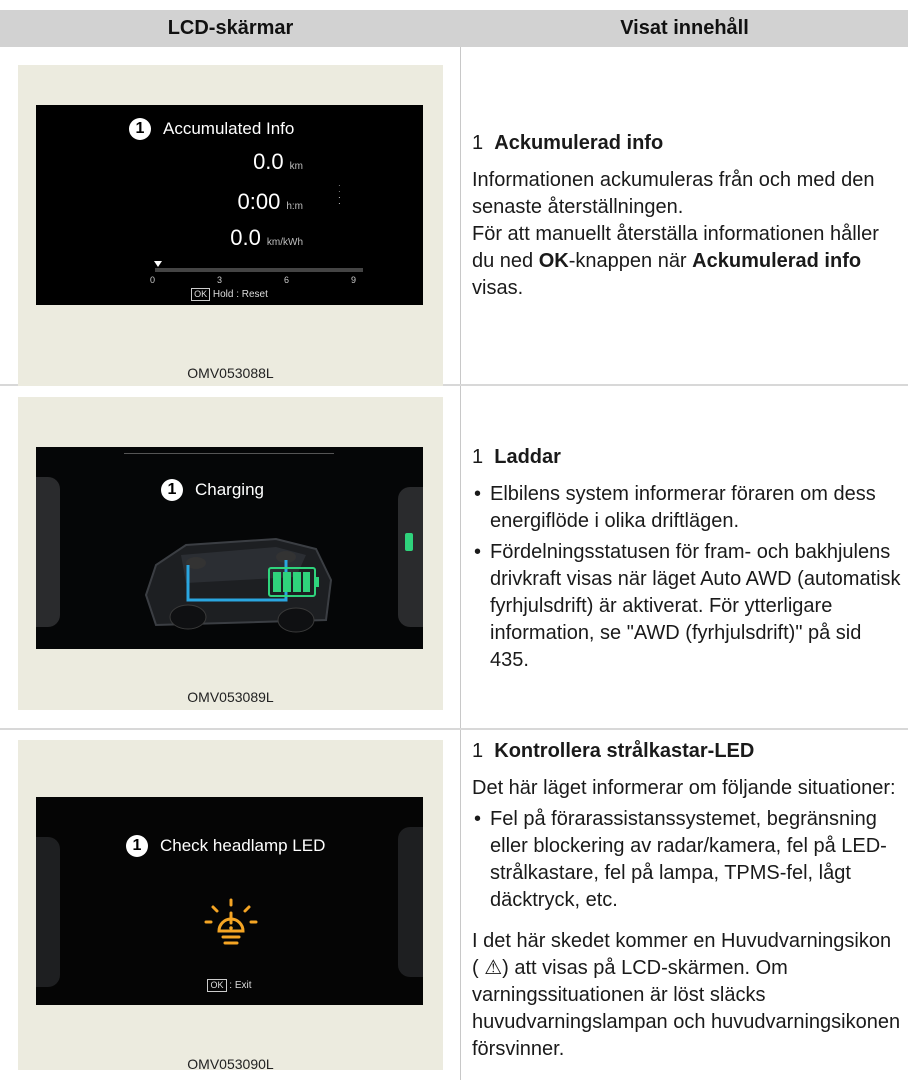 The width and height of the screenshot is (908, 1080). Describe the element at coordinates (579, 143) in the screenshot. I see `desc-heading: Ackumulerad info` at that location.